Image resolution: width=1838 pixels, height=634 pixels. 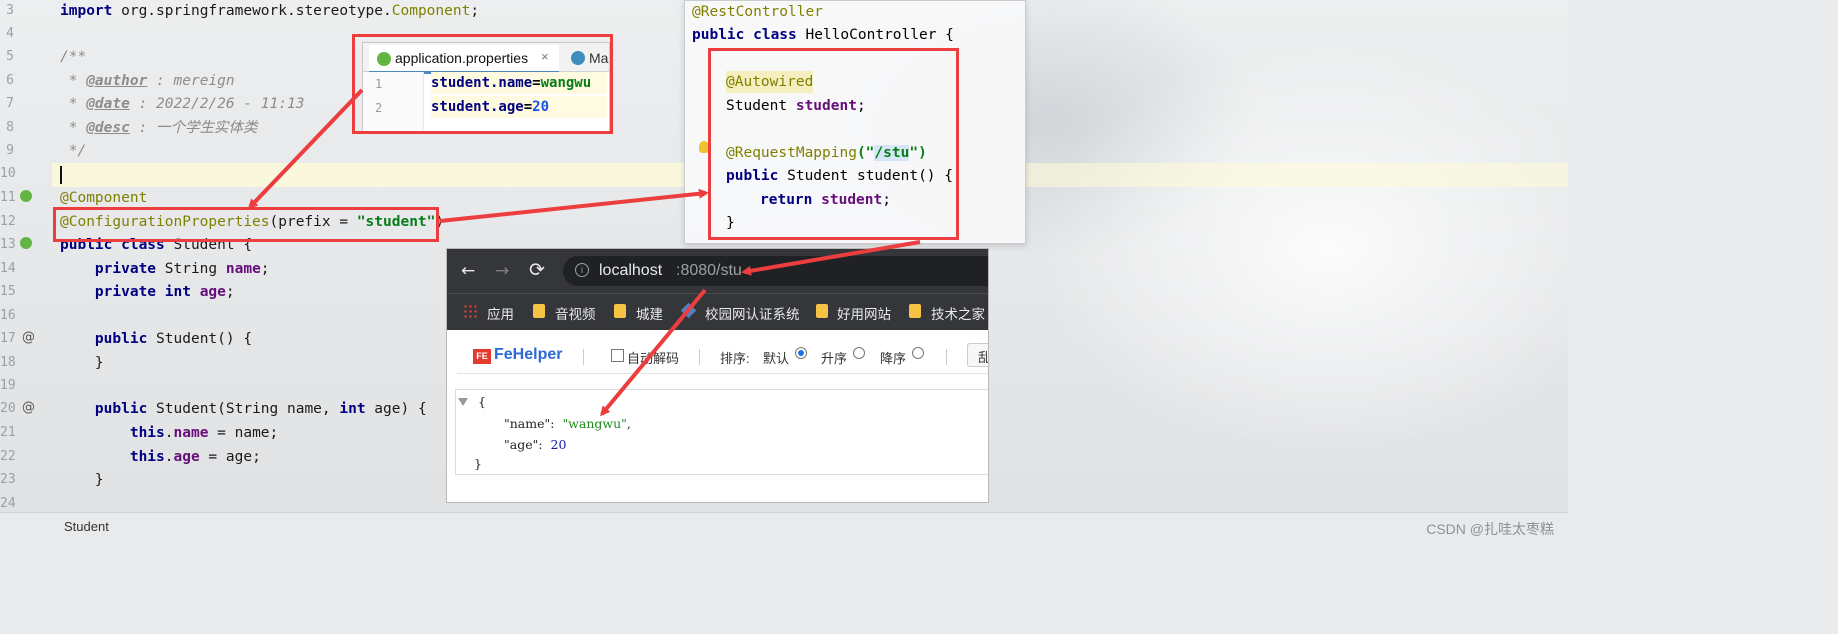 I want to click on status-bar: Student CSDN @扎哇太枣糕, so click(x=784, y=527).